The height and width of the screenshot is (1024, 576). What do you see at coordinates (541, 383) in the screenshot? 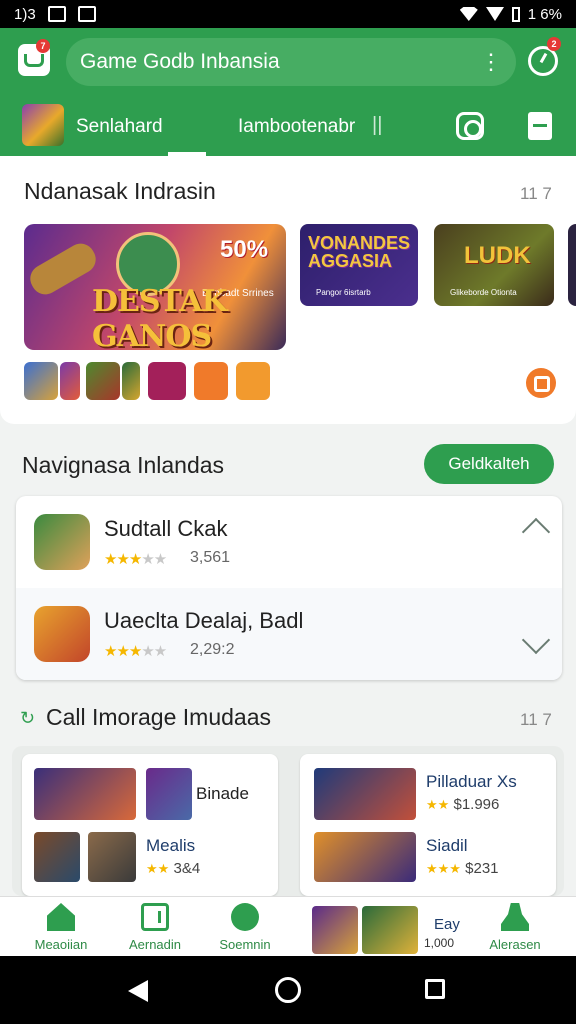
I see `share-icon` at bounding box center [541, 383].